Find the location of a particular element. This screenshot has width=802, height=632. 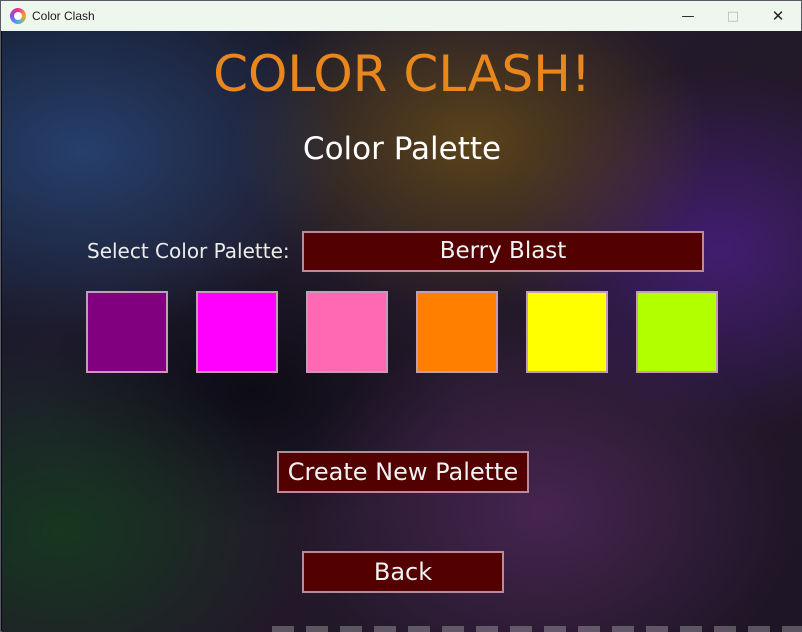

close-icon: ✕ is located at coordinates (778, 16).